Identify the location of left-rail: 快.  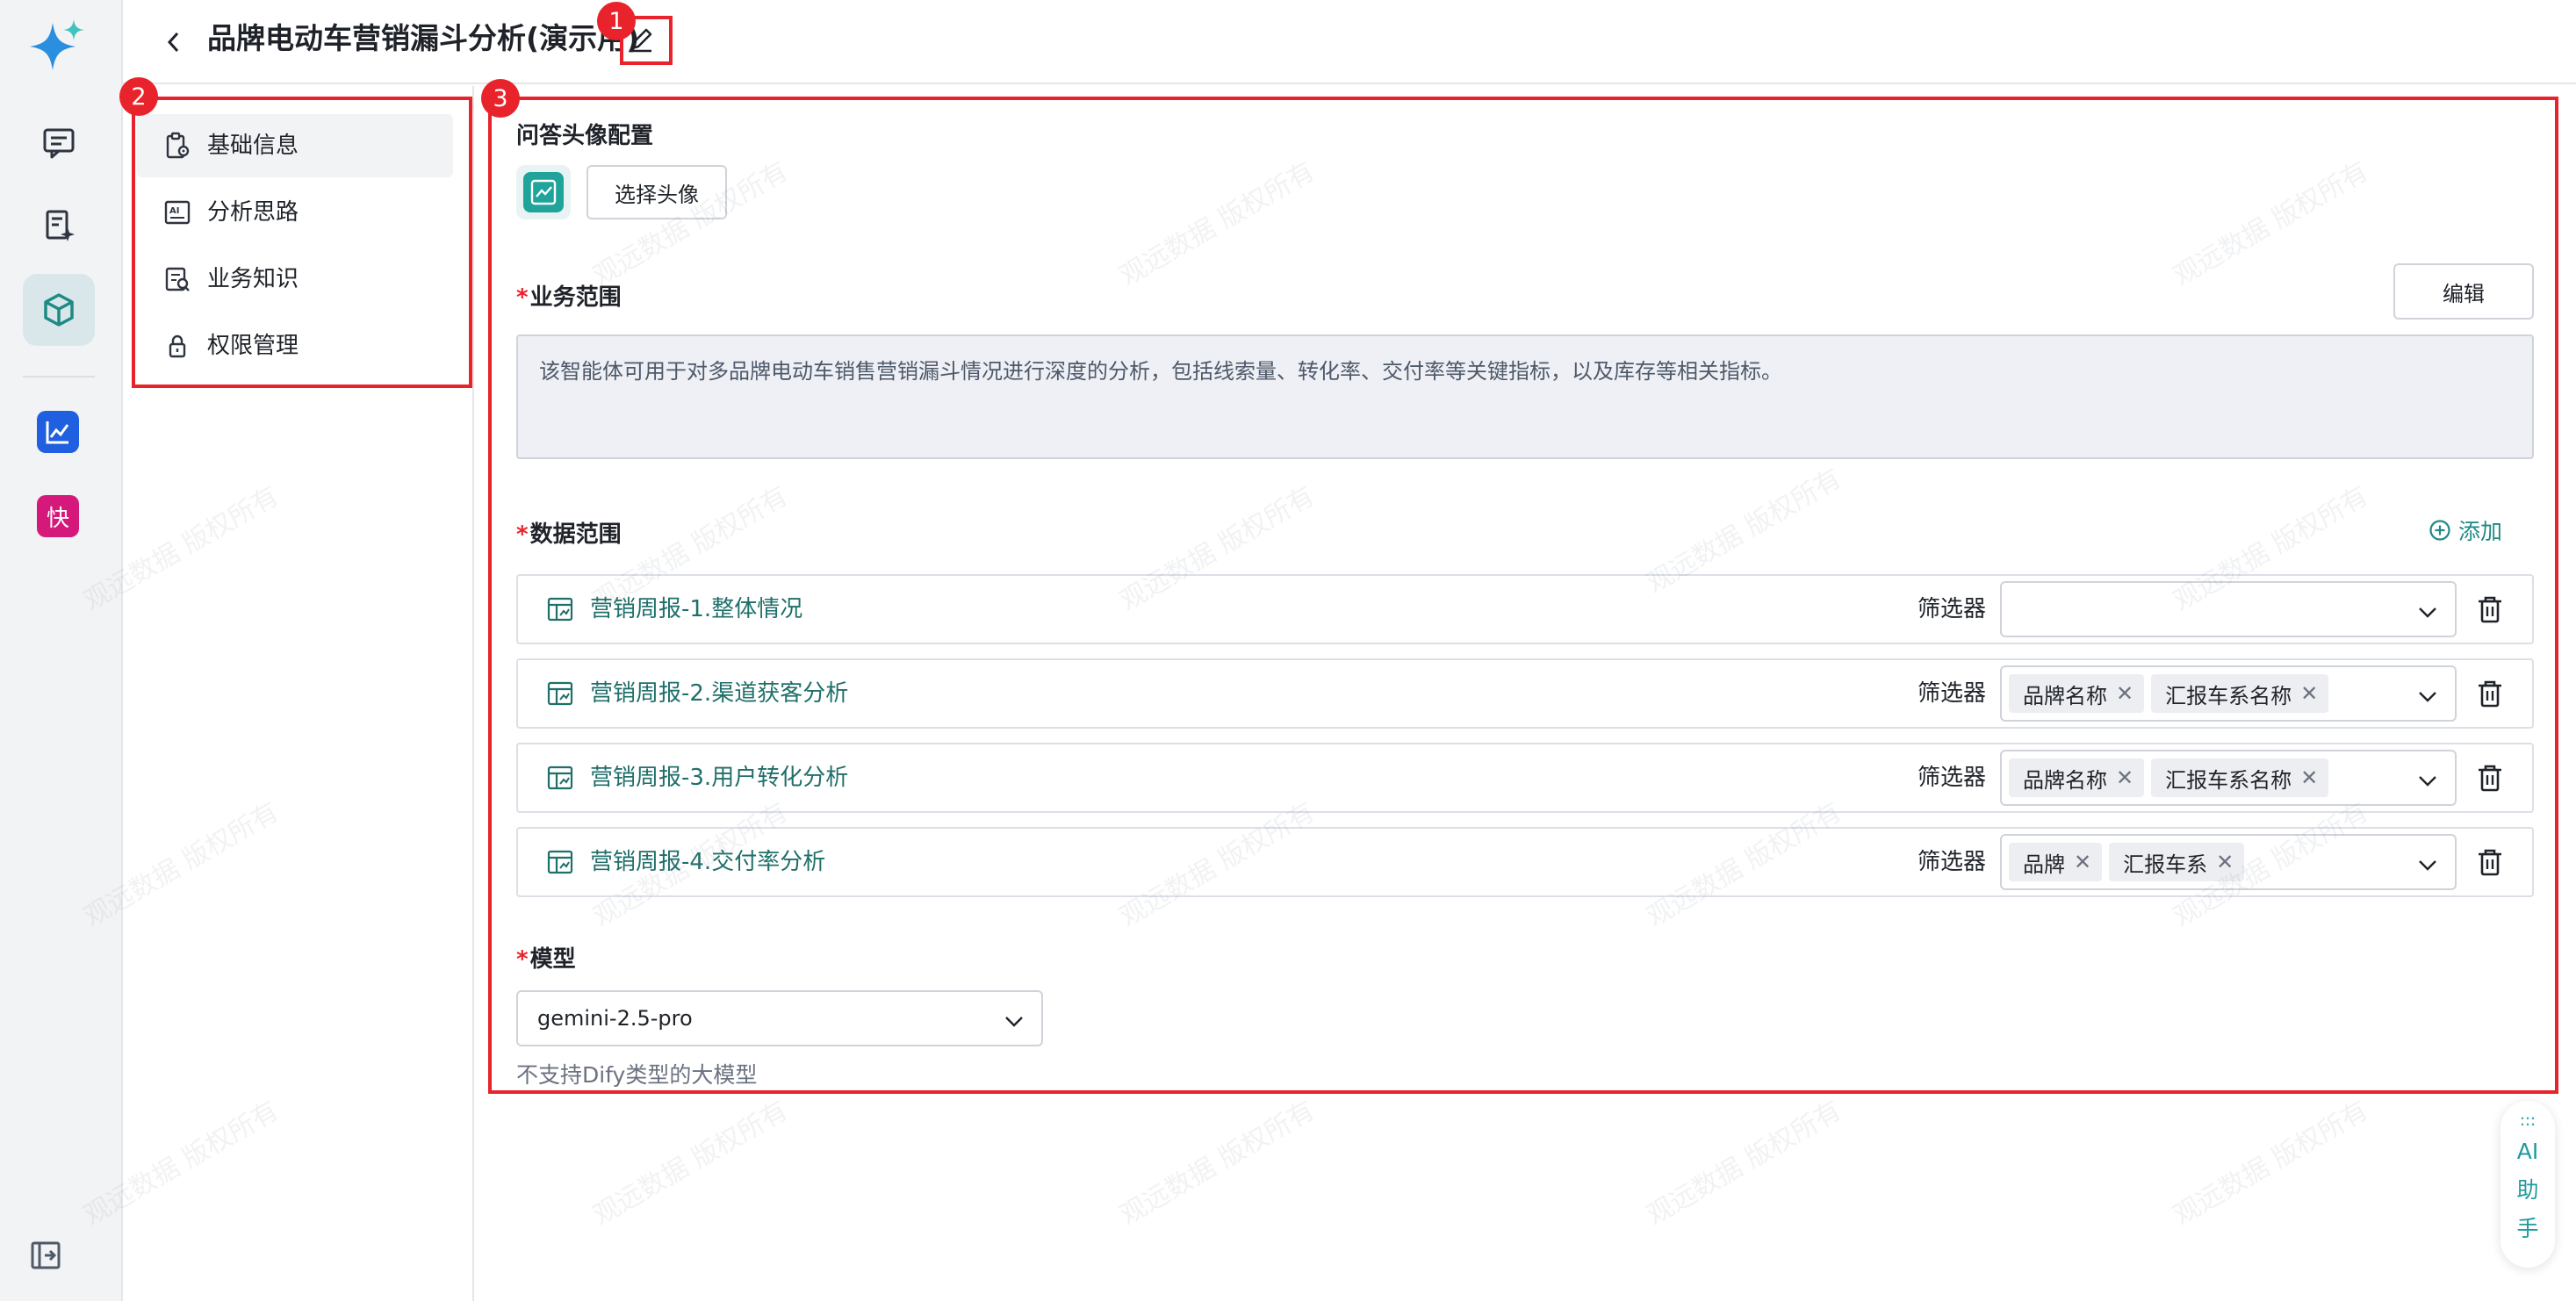
(61, 650).